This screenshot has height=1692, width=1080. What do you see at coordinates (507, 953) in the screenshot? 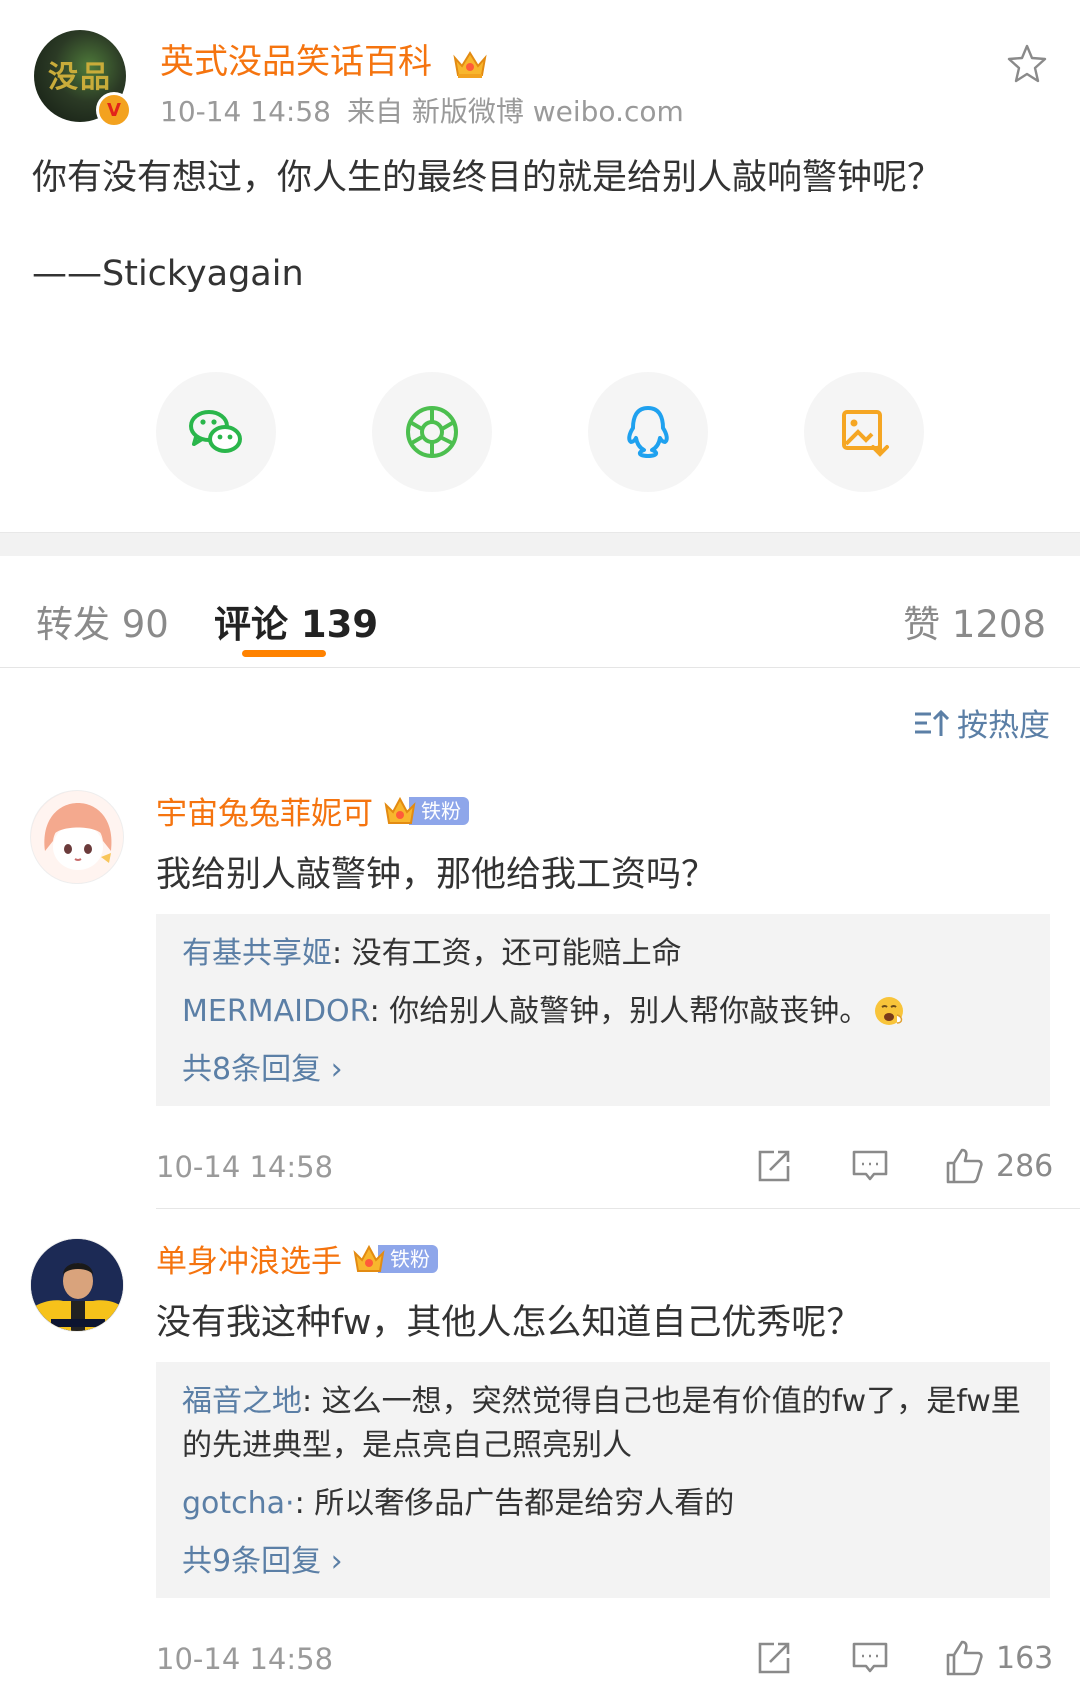
I see `reply-text: : 没有工资，还可能赔上命` at bounding box center [507, 953].